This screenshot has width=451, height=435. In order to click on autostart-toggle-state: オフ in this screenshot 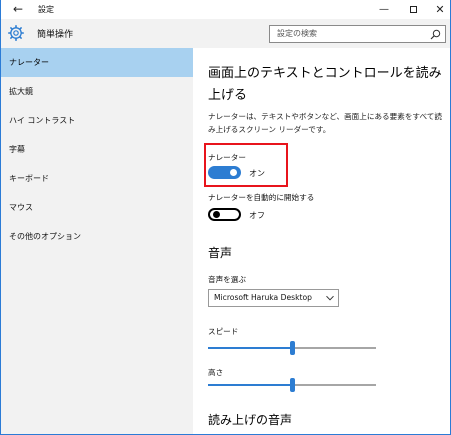, I will do `click(257, 215)`.